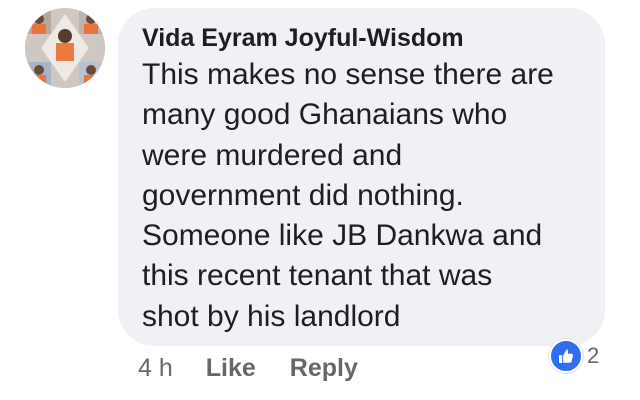  Describe the element at coordinates (593, 355) in the screenshot. I see `reaction-count: 2` at that location.